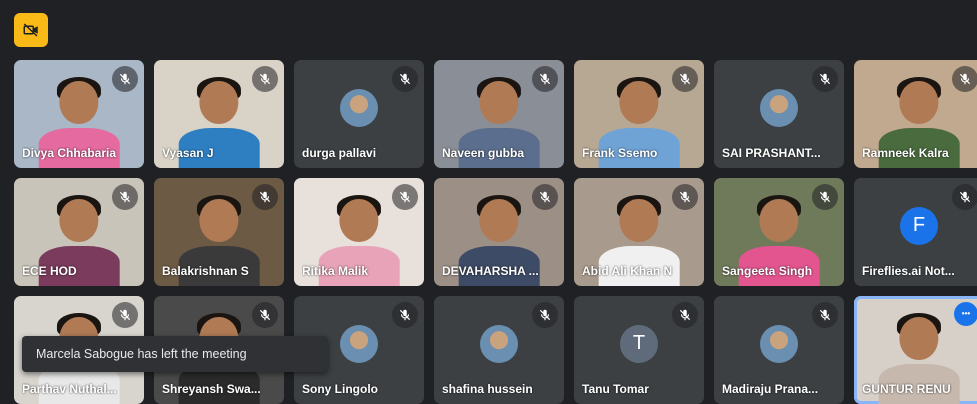 The image size is (977, 404). What do you see at coordinates (915, 114) in the screenshot?
I see `participant-tile: Ramneek Kalra` at bounding box center [915, 114].